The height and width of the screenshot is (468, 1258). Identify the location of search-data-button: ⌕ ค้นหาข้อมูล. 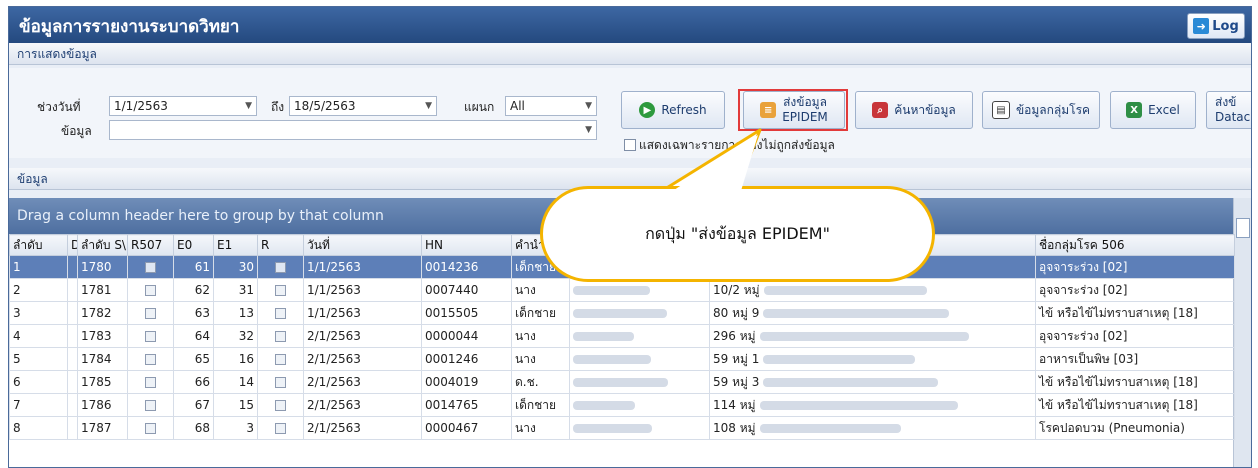
(914, 110).